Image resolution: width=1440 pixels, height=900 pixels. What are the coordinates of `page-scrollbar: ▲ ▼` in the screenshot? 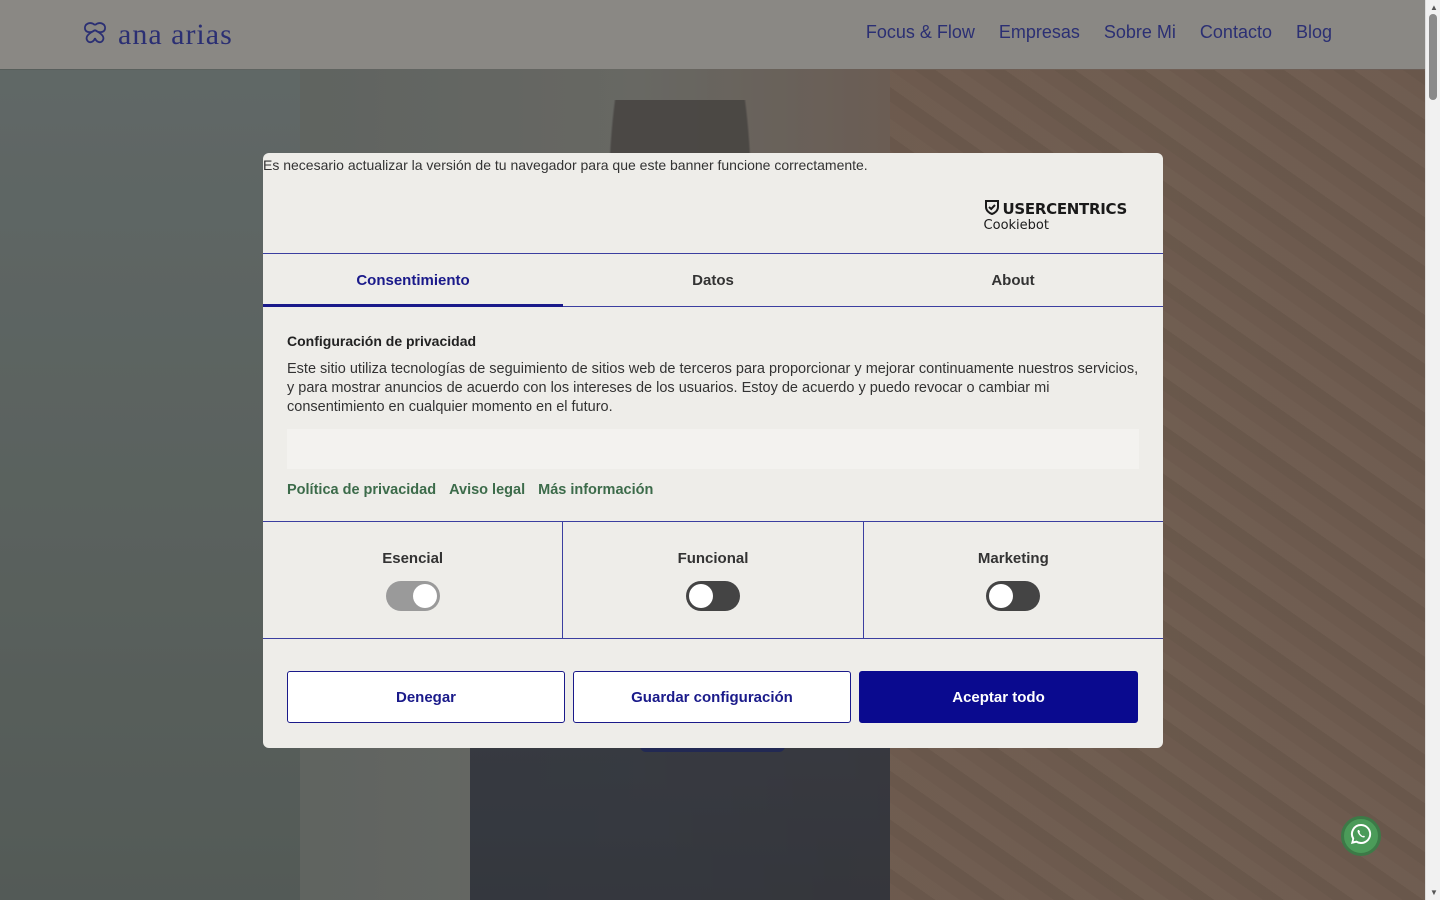 It's located at (1432, 450).